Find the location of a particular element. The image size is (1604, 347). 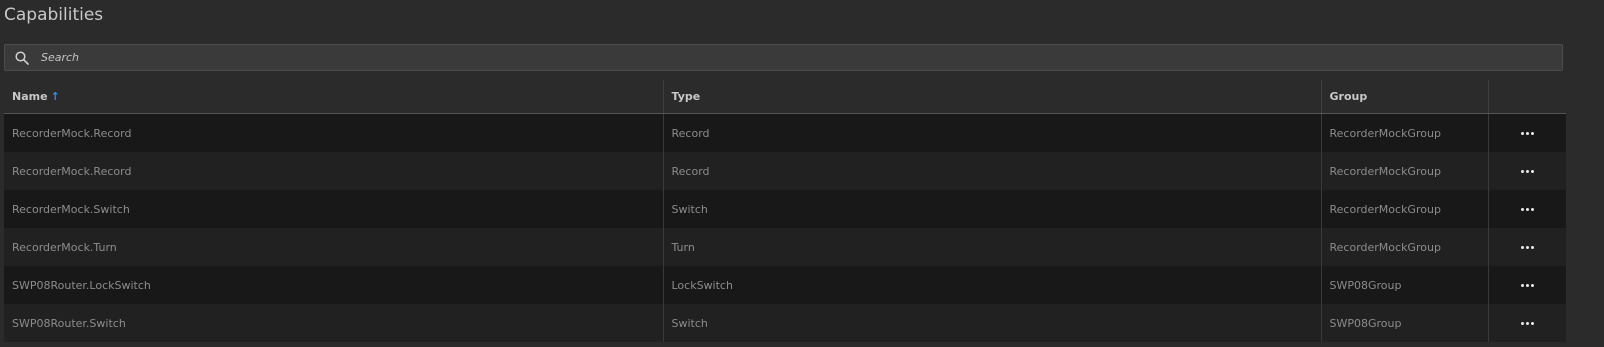

table-row: SWP08Router.Switch Switch SWP08Group is located at coordinates (785, 323).